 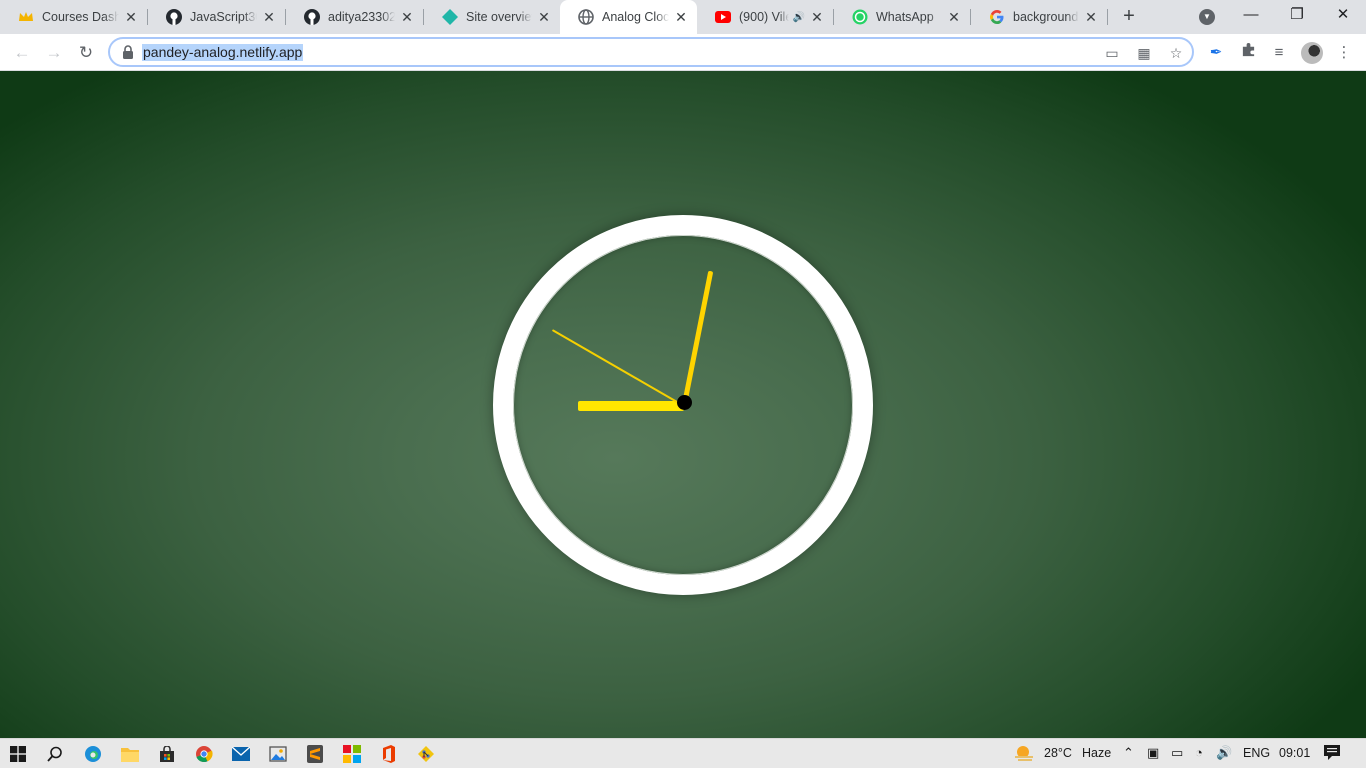 What do you see at coordinates (1279, 53) in the screenshot?
I see `media-controls-icon: ≡` at bounding box center [1279, 53].